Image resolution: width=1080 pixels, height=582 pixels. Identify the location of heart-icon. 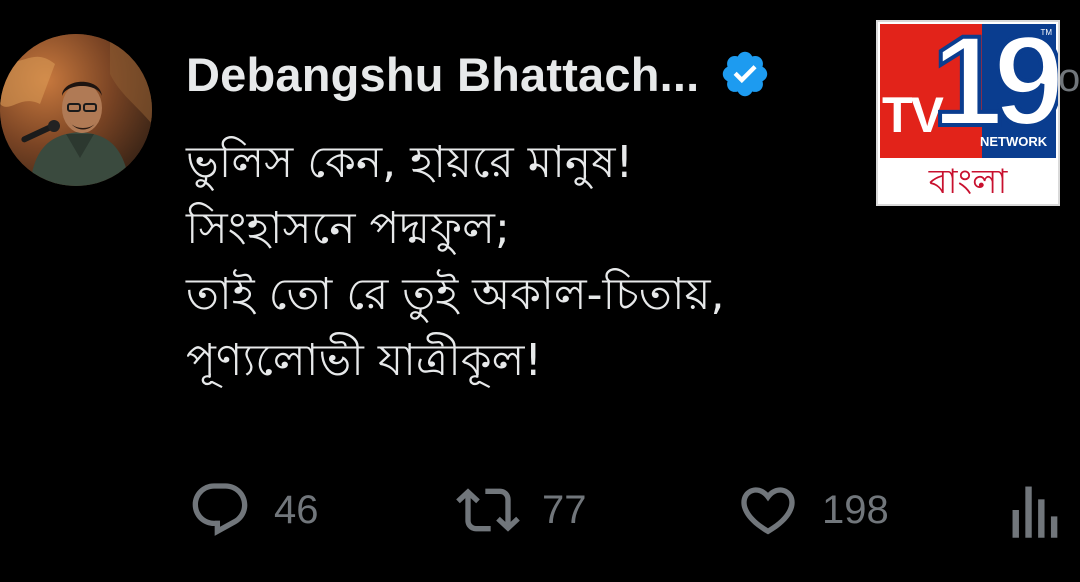
(768, 510).